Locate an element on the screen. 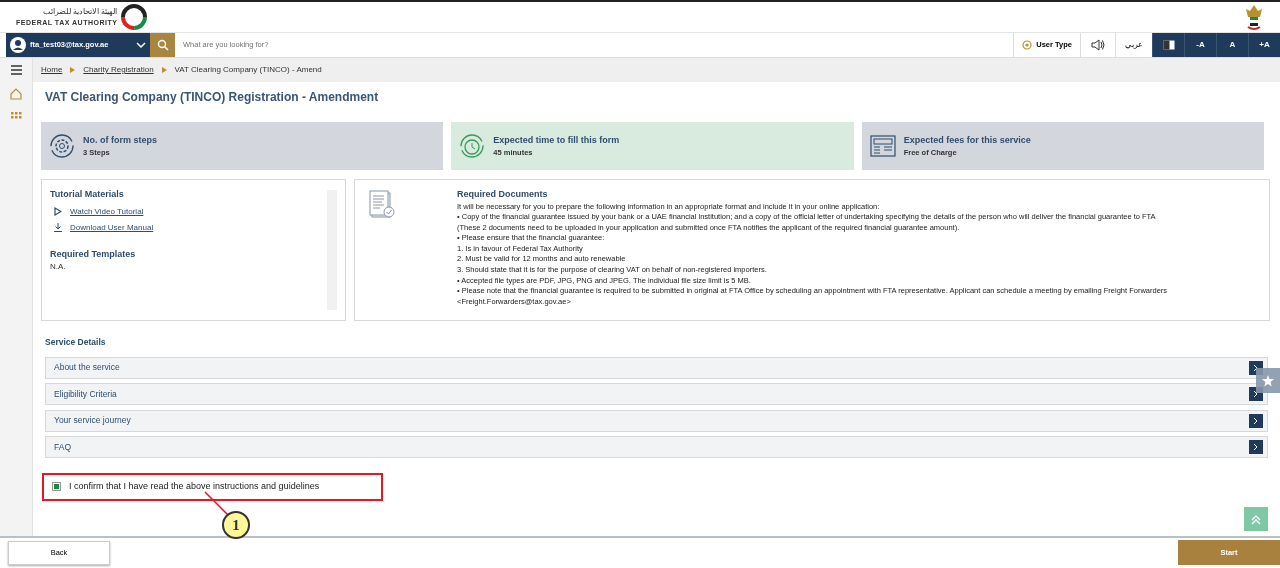  star-icon is located at coordinates (1268, 380).